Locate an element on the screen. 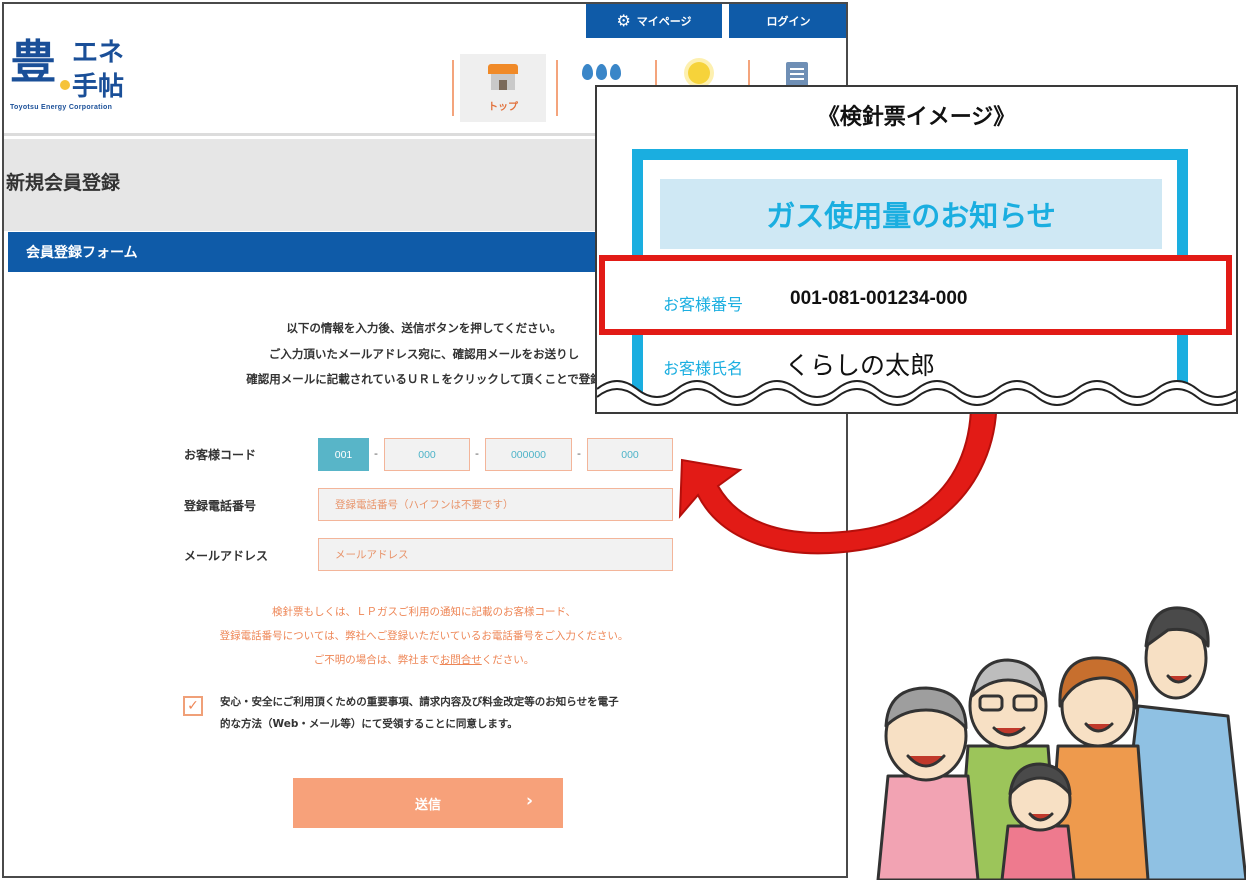 This screenshot has height=880, width=1247. note-line-contact: ご不明の場合は、弊社までお問合せください。 is located at coordinates (424, 659).